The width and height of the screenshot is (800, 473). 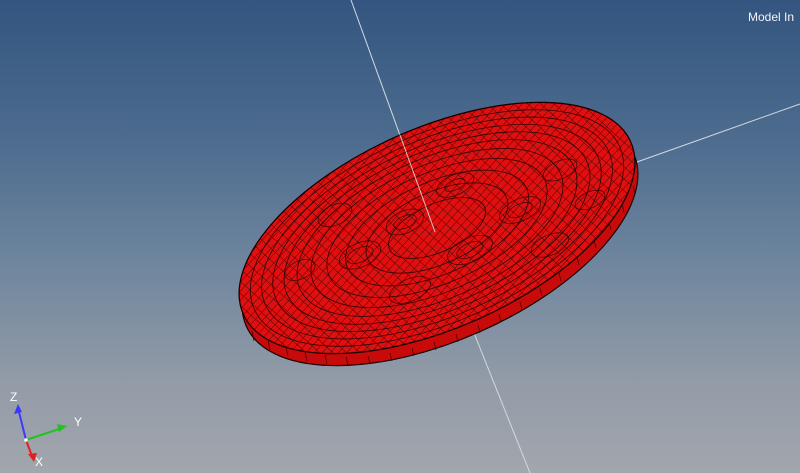 What do you see at coordinates (13, 397) in the screenshot?
I see `triad-z-label: Z` at bounding box center [13, 397].